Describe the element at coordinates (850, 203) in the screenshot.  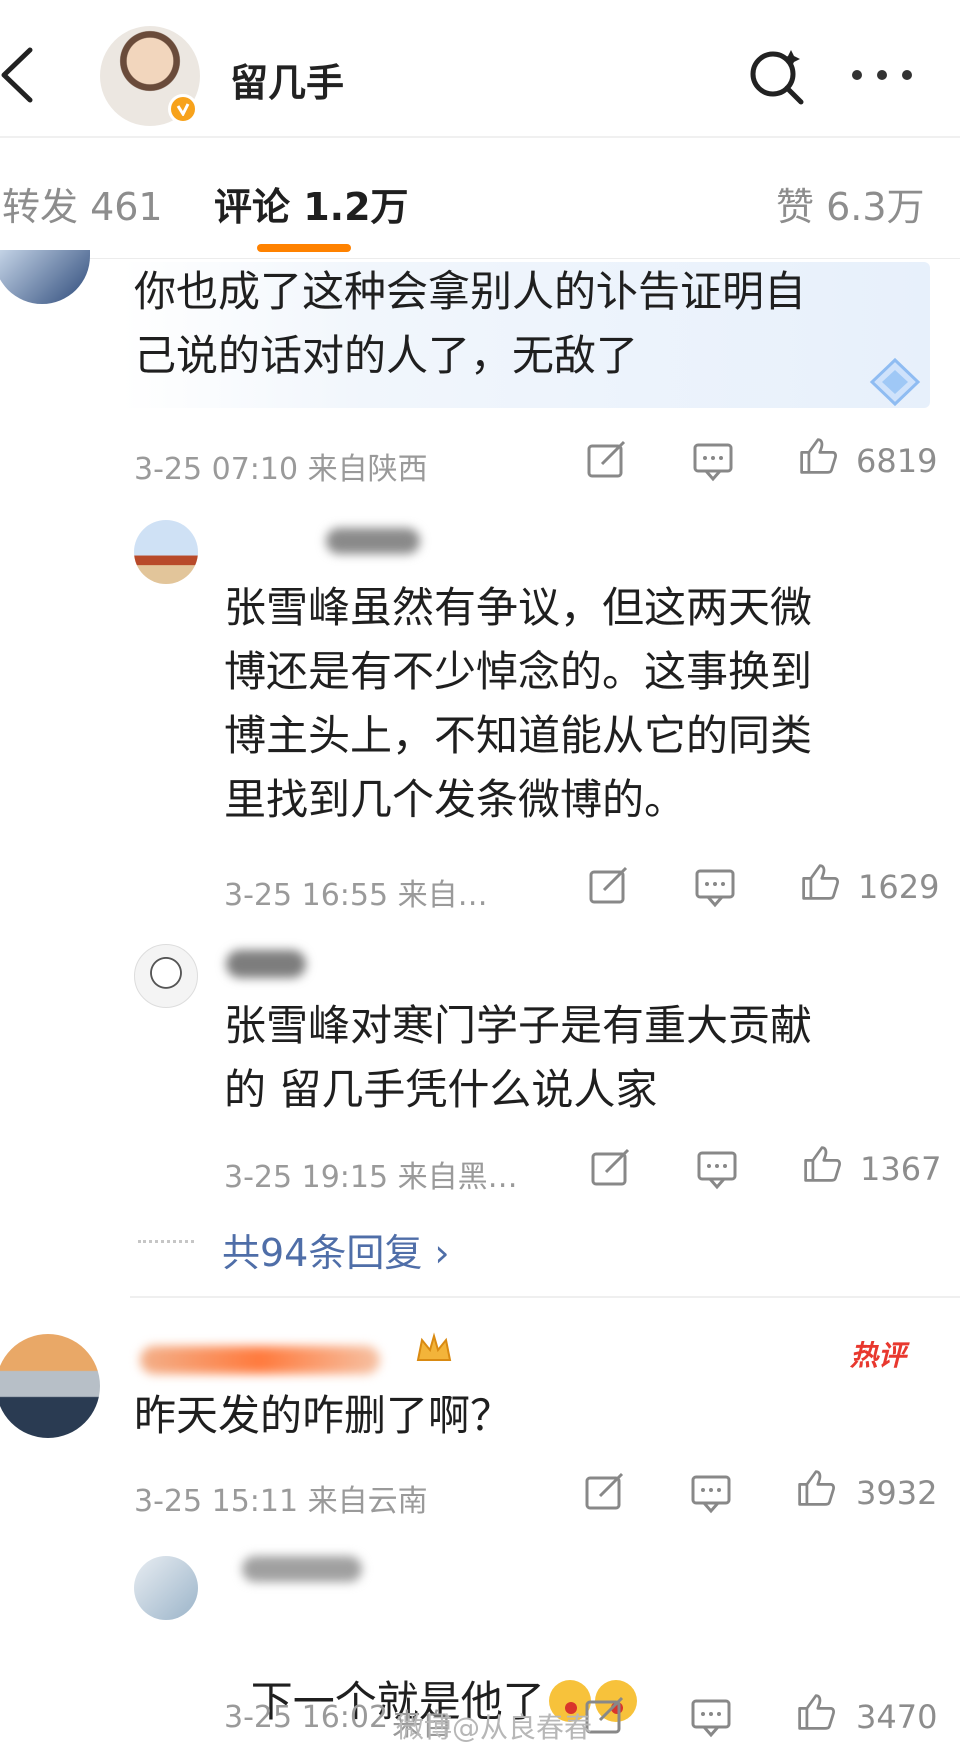
I see `tab-likes: 赞 6.3万` at that location.